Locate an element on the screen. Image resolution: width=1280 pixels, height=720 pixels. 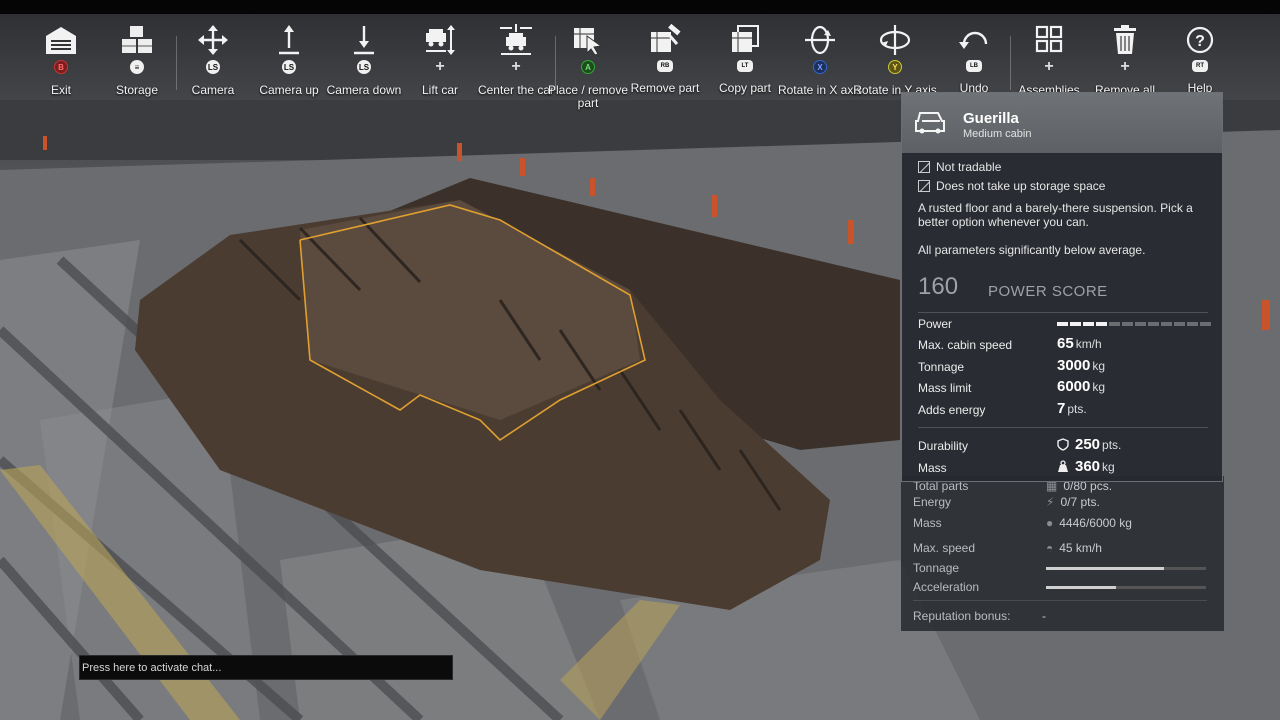
button-b-hint: B is located at coordinates (61, 67).